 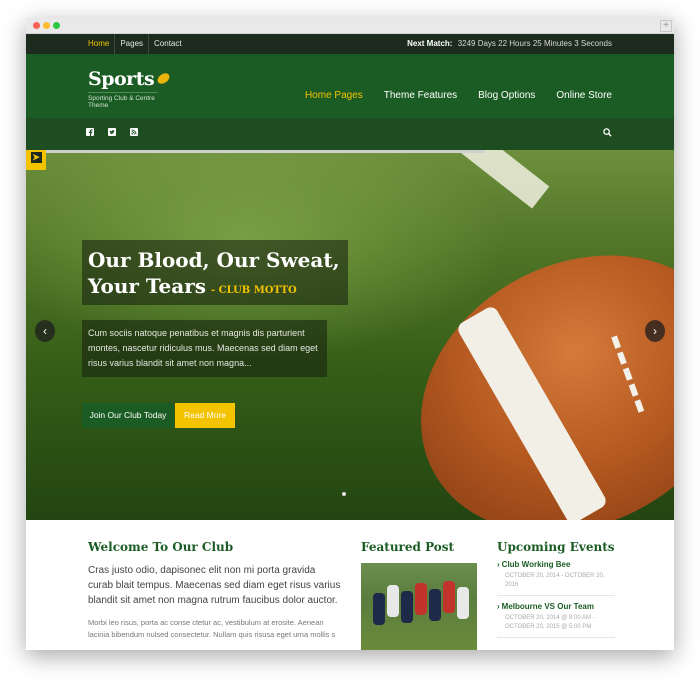 I want to click on rss-icon, so click(x=134, y=132).